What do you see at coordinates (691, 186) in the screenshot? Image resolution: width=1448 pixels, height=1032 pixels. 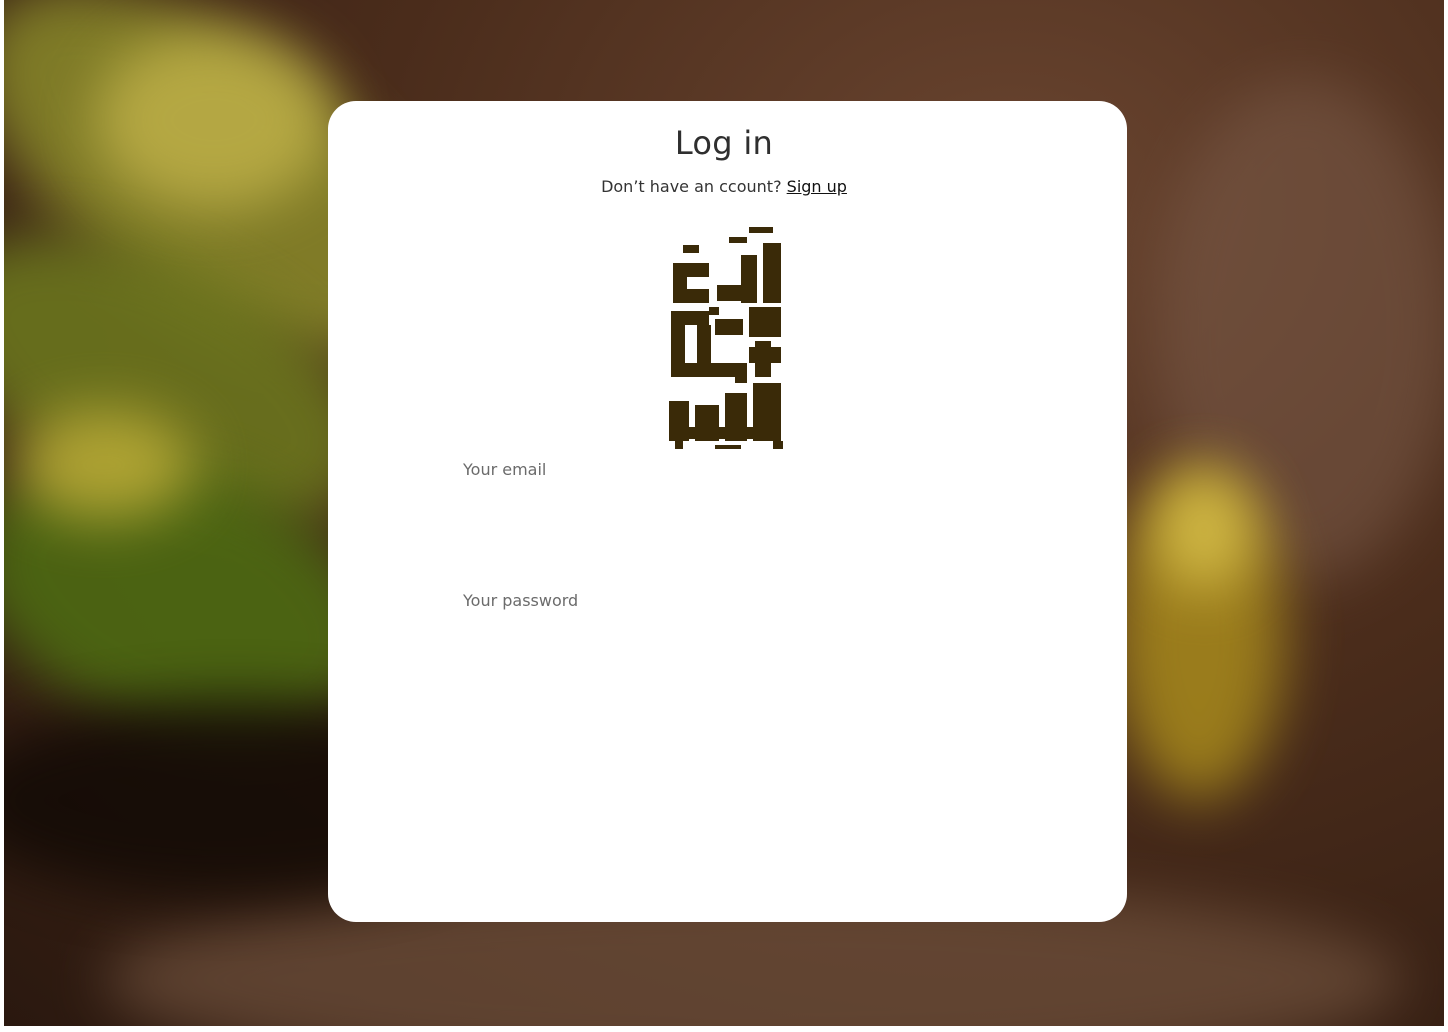 I see `no-account-text: Don’t have an ccount?` at bounding box center [691, 186].